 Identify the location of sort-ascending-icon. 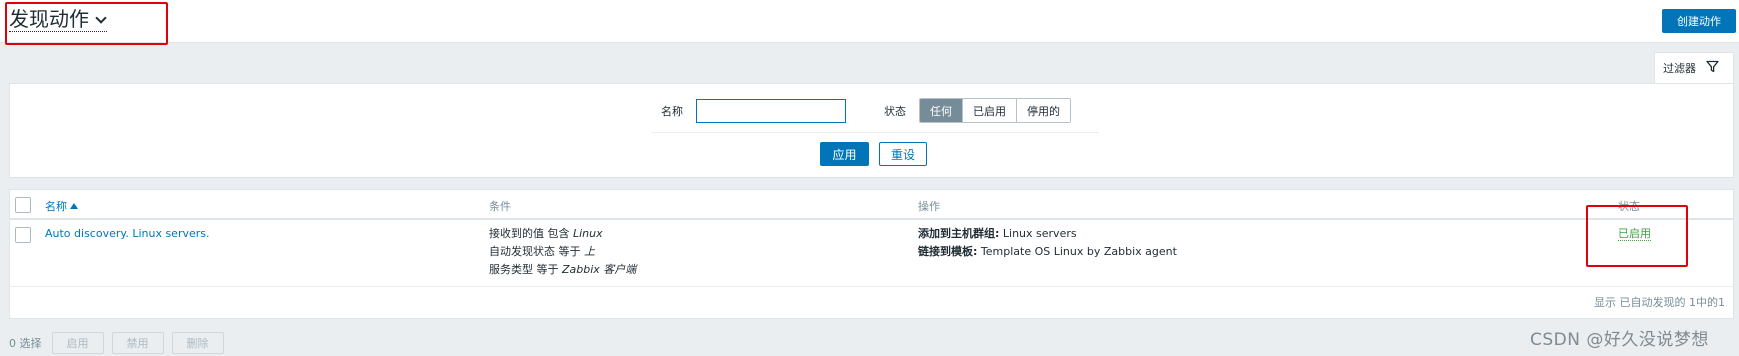
(74, 206).